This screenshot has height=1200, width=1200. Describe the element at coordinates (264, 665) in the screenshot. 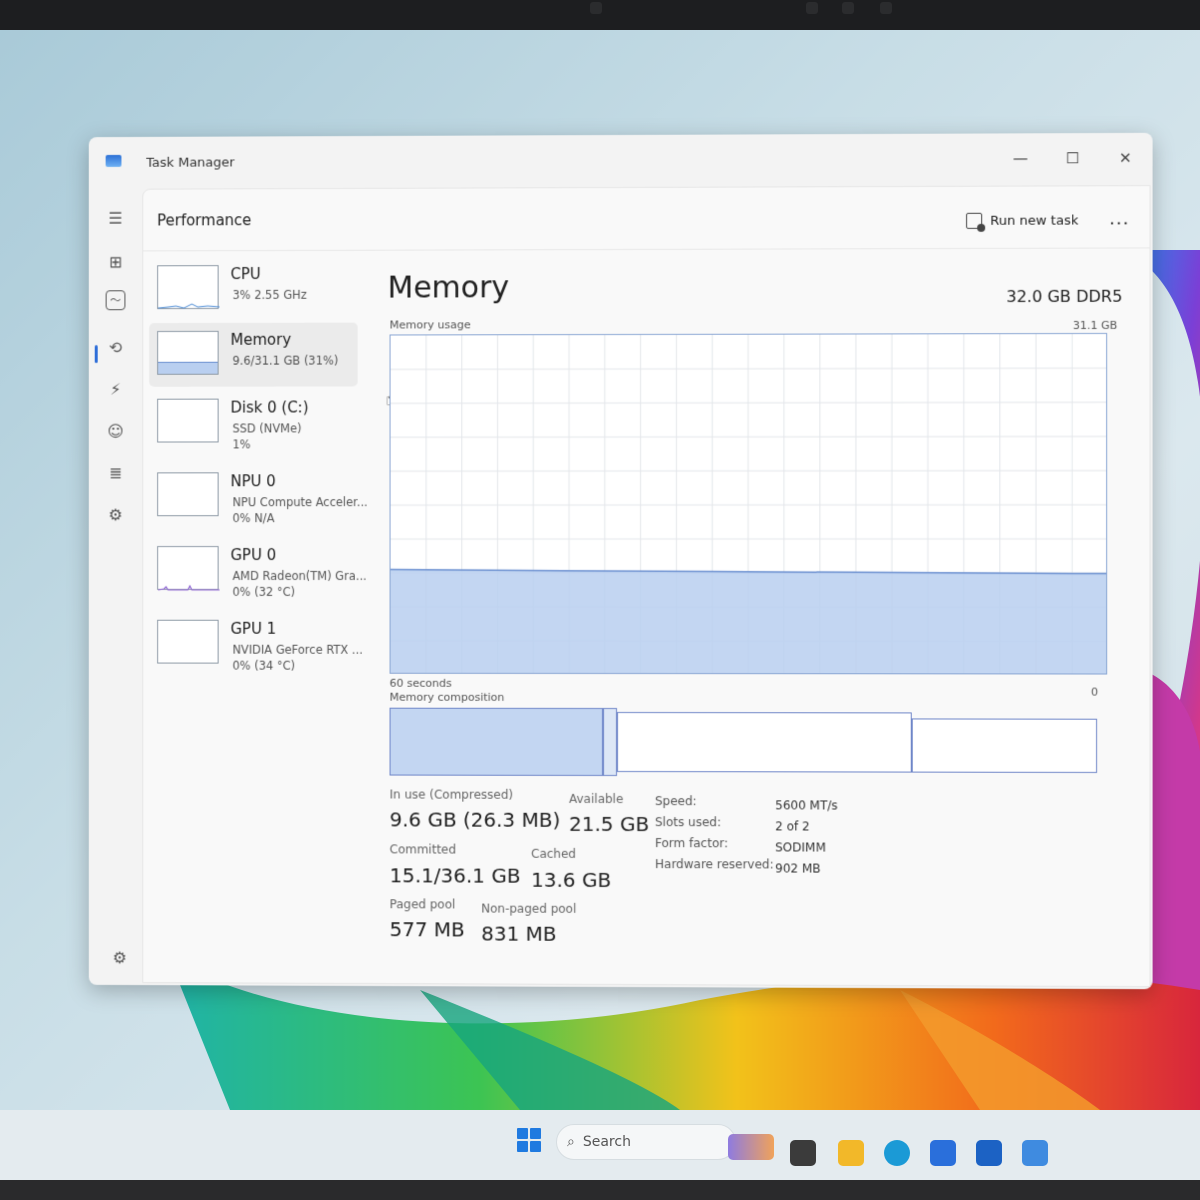

I see `perf-item-detail-2: 0% (34 °C)` at that location.